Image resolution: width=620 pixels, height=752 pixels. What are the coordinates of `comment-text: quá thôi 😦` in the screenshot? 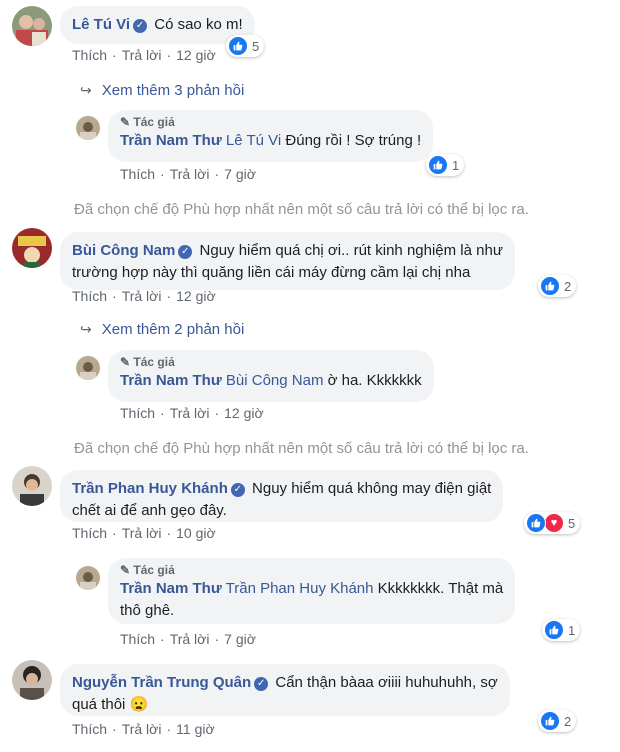 It's located at (110, 704).